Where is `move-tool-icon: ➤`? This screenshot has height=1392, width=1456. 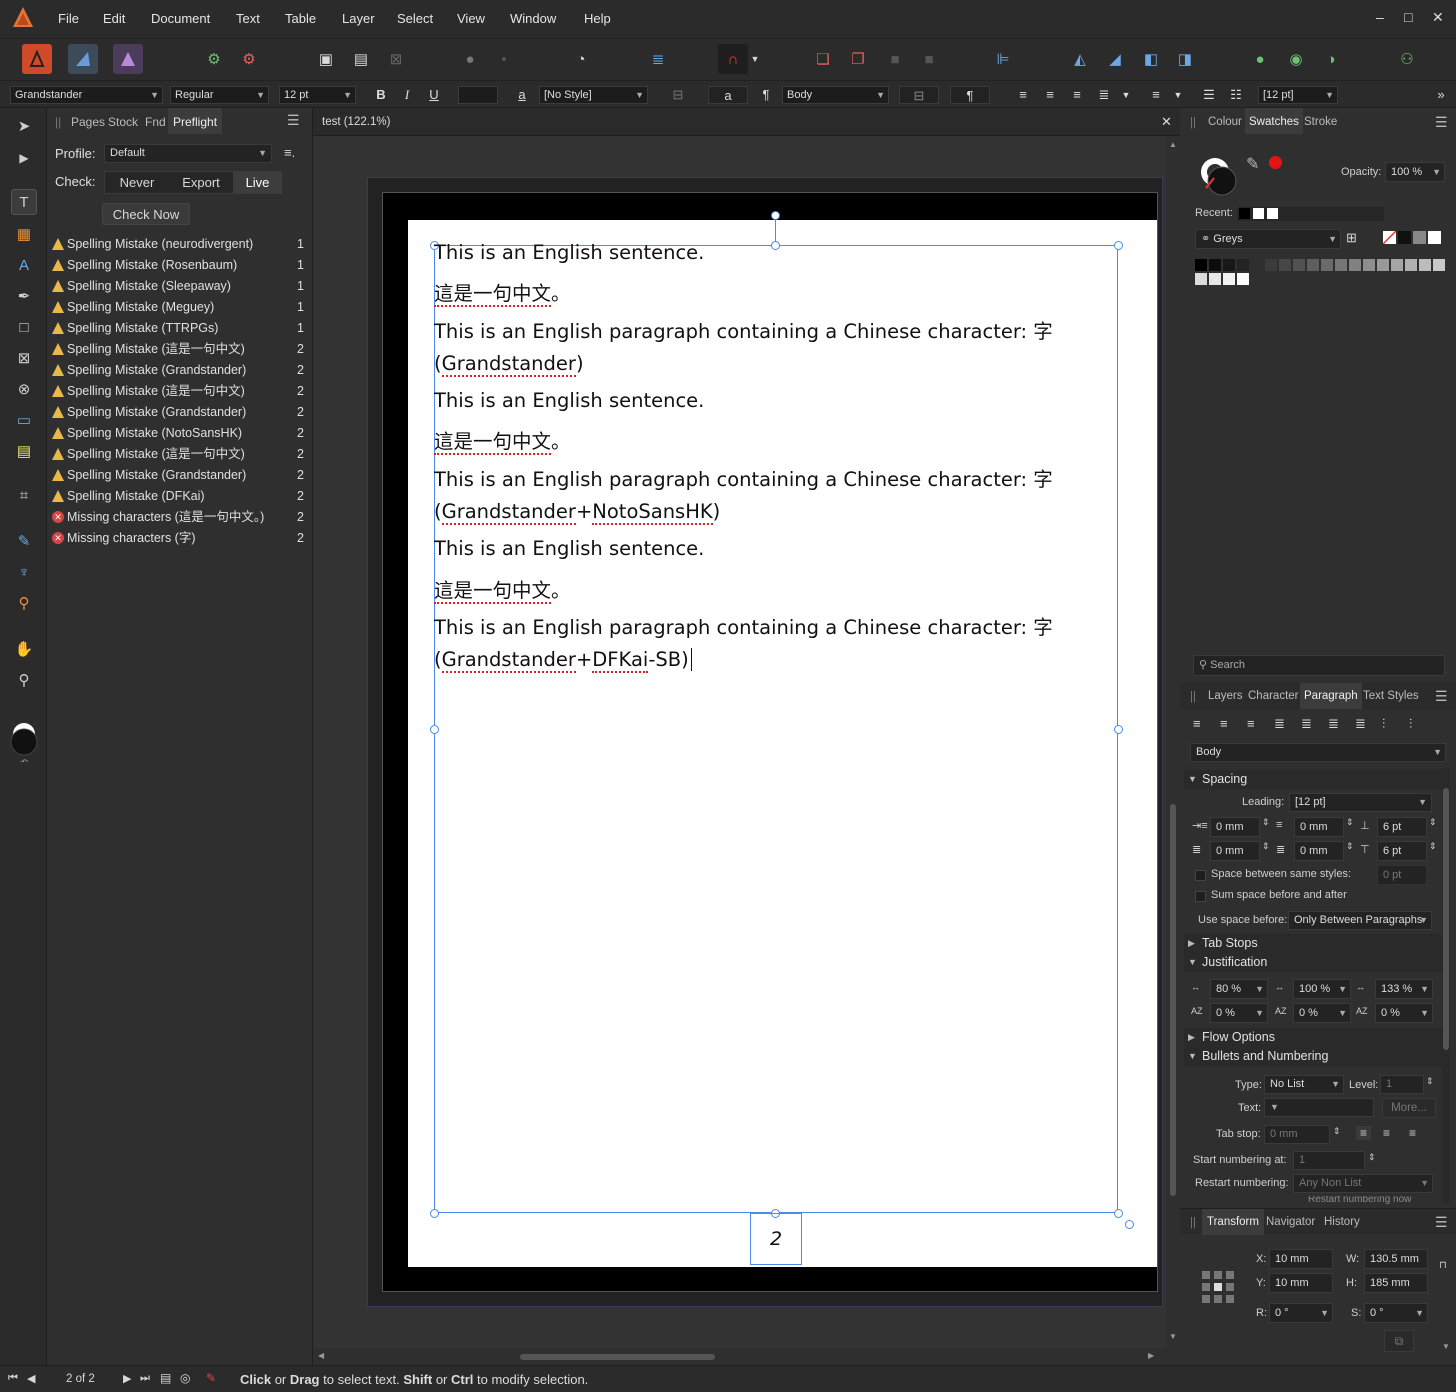
move-tool-icon: ➤ is located at coordinates (24, 126).